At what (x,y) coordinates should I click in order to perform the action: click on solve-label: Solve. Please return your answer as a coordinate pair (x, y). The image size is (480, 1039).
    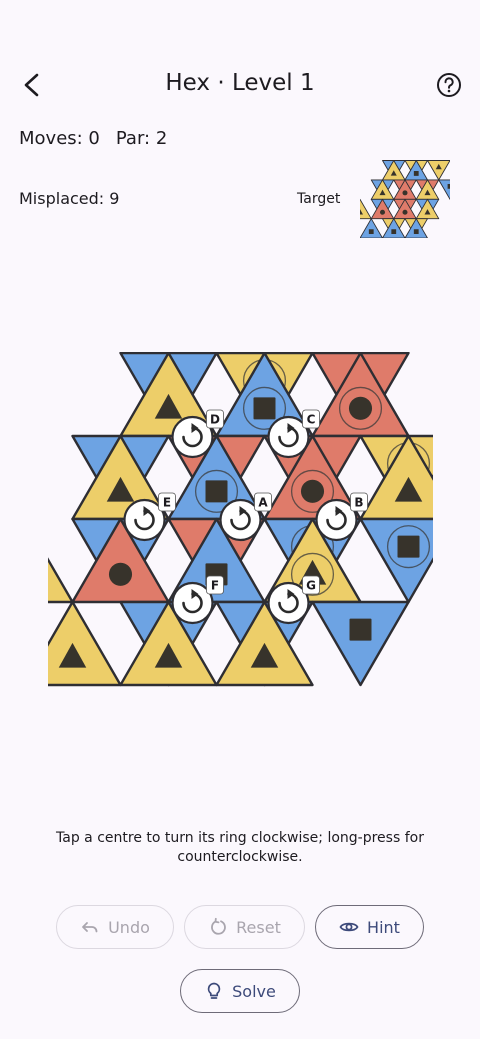
    Looking at the image, I should click on (254, 991).